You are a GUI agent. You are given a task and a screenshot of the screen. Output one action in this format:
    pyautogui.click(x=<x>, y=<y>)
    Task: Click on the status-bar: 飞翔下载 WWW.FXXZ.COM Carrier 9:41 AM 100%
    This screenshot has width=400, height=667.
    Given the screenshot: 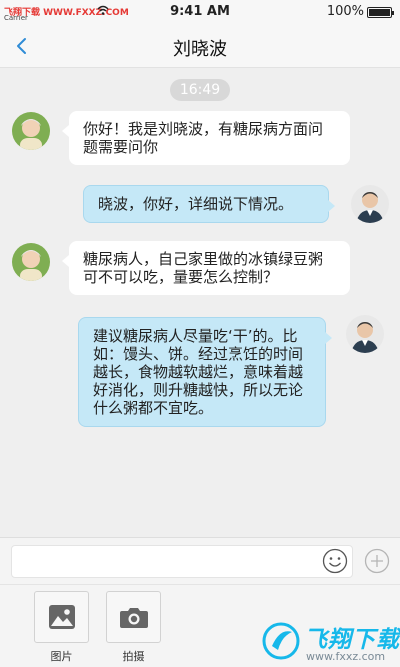 What is the action you would take?
    pyautogui.click(x=200, y=12)
    